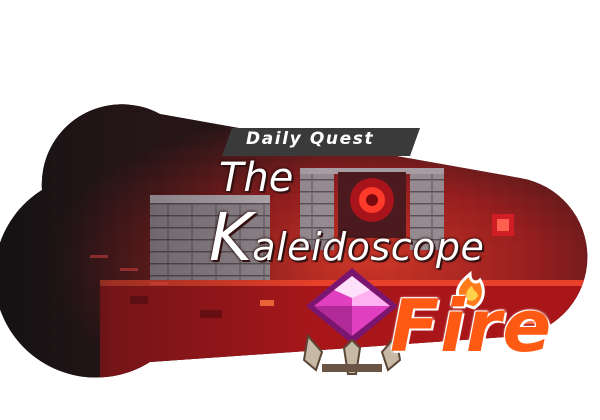 The width and height of the screenshot is (600, 420). What do you see at coordinates (368, 247) in the screenshot?
I see `title-rest-kaleidoscope: aleidoscope` at bounding box center [368, 247].